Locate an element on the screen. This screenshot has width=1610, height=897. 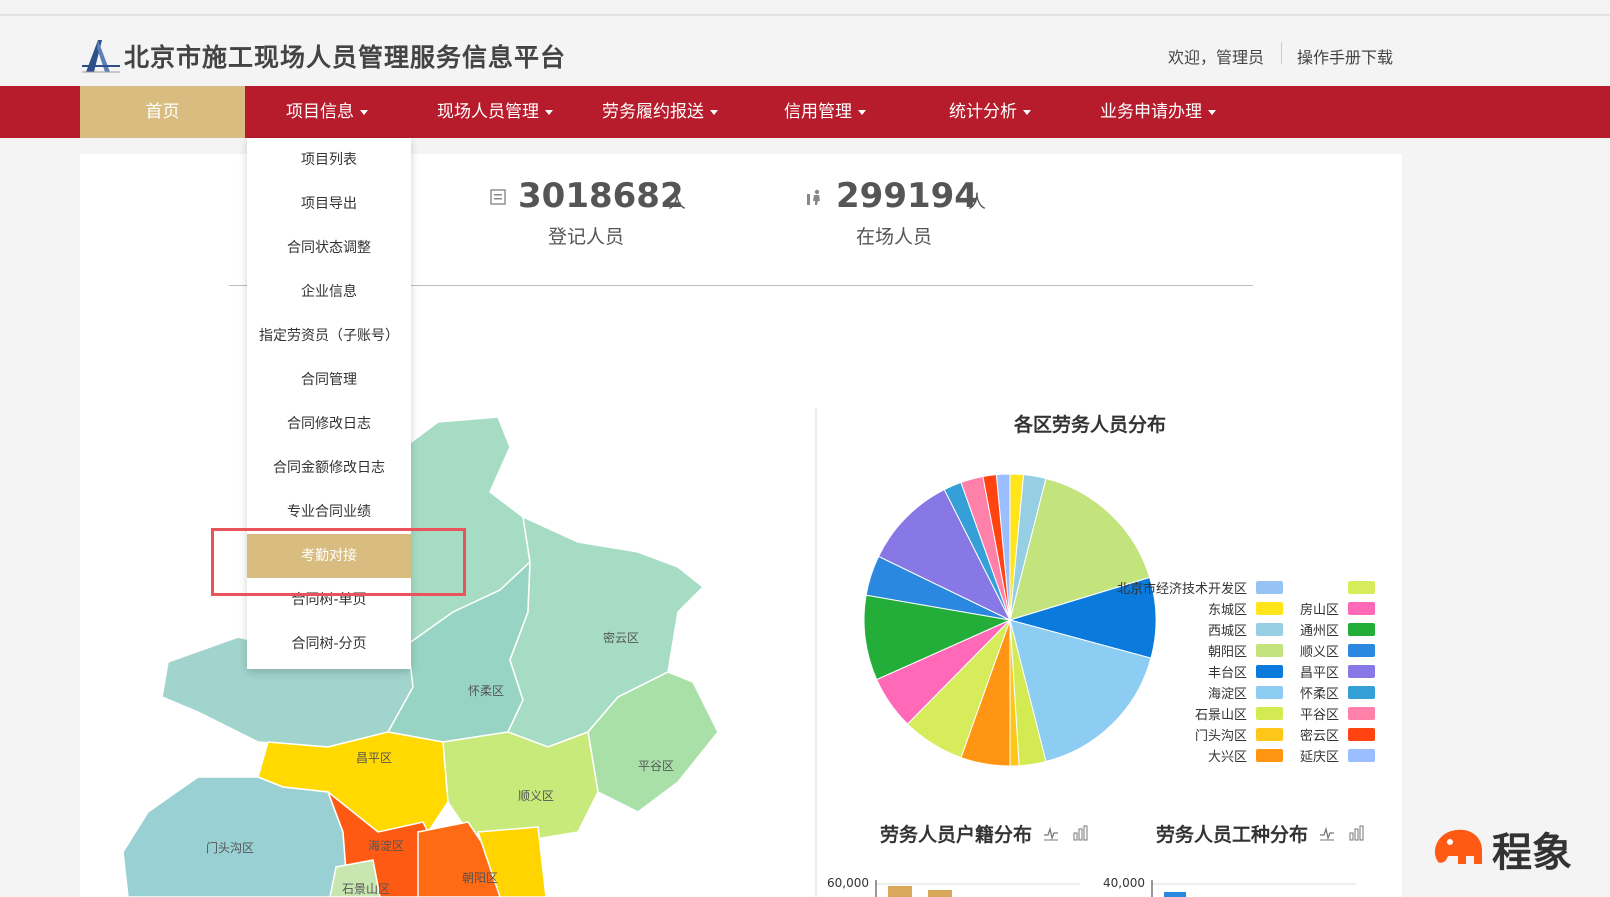
header-separator is located at coordinates (1281, 53).